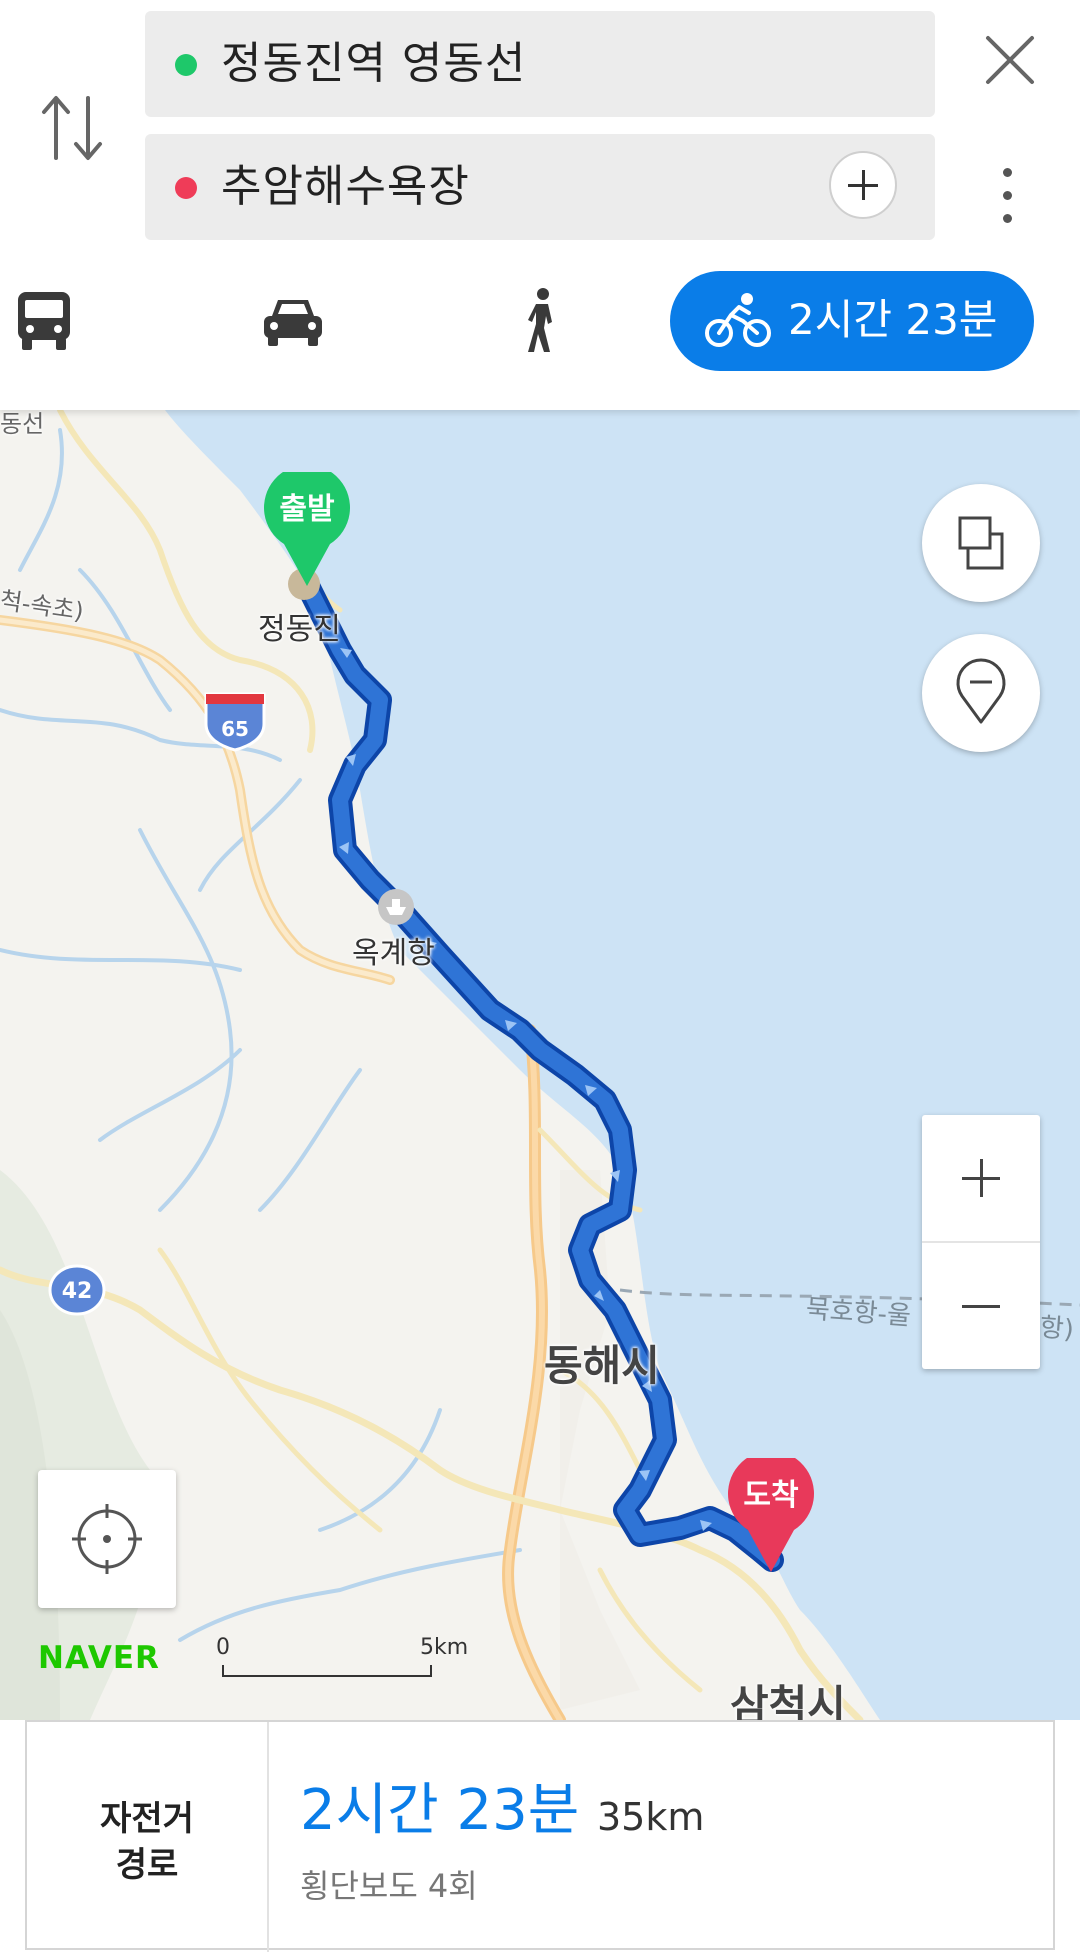  Describe the element at coordinates (44, 323) in the screenshot. I see `bus-icon` at that location.